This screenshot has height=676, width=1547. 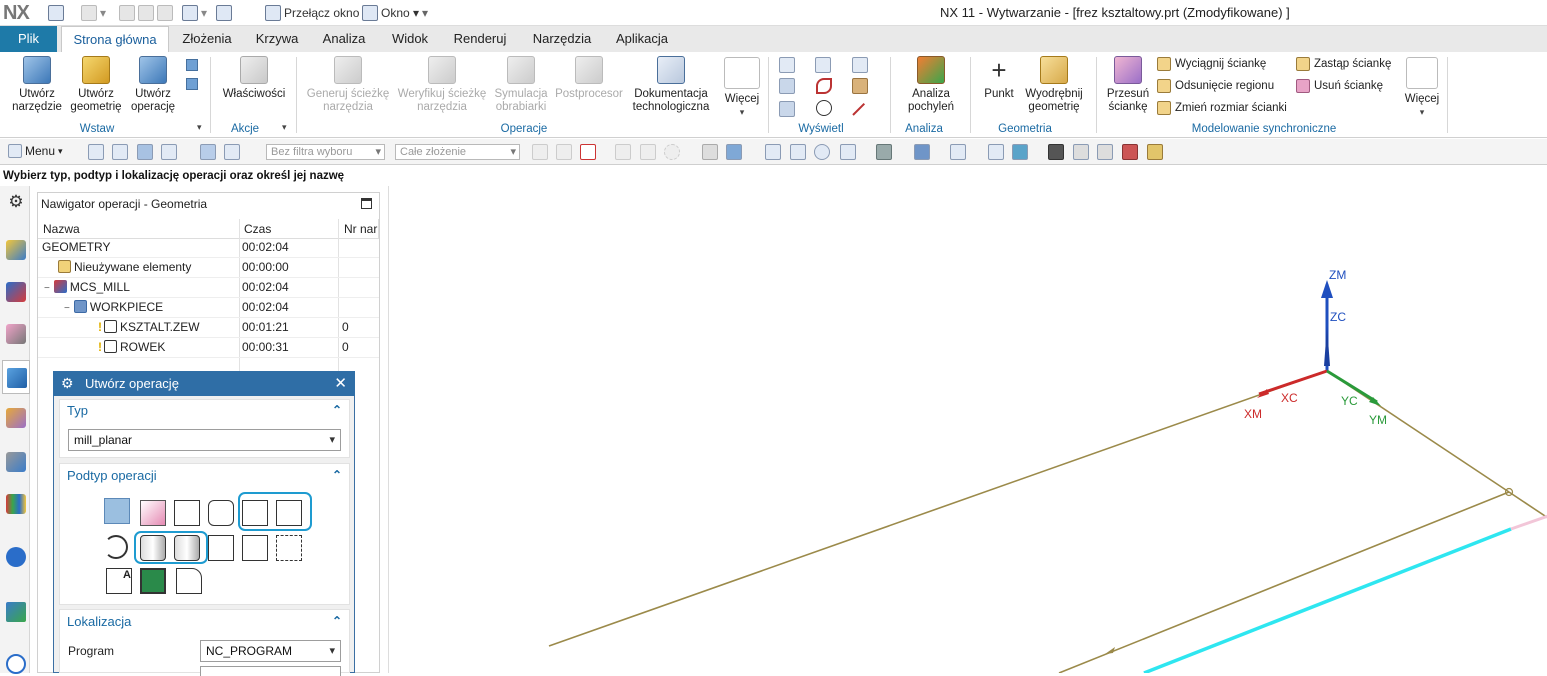 What do you see at coordinates (165, 13) in the screenshot?
I see `paste-icon` at bounding box center [165, 13].